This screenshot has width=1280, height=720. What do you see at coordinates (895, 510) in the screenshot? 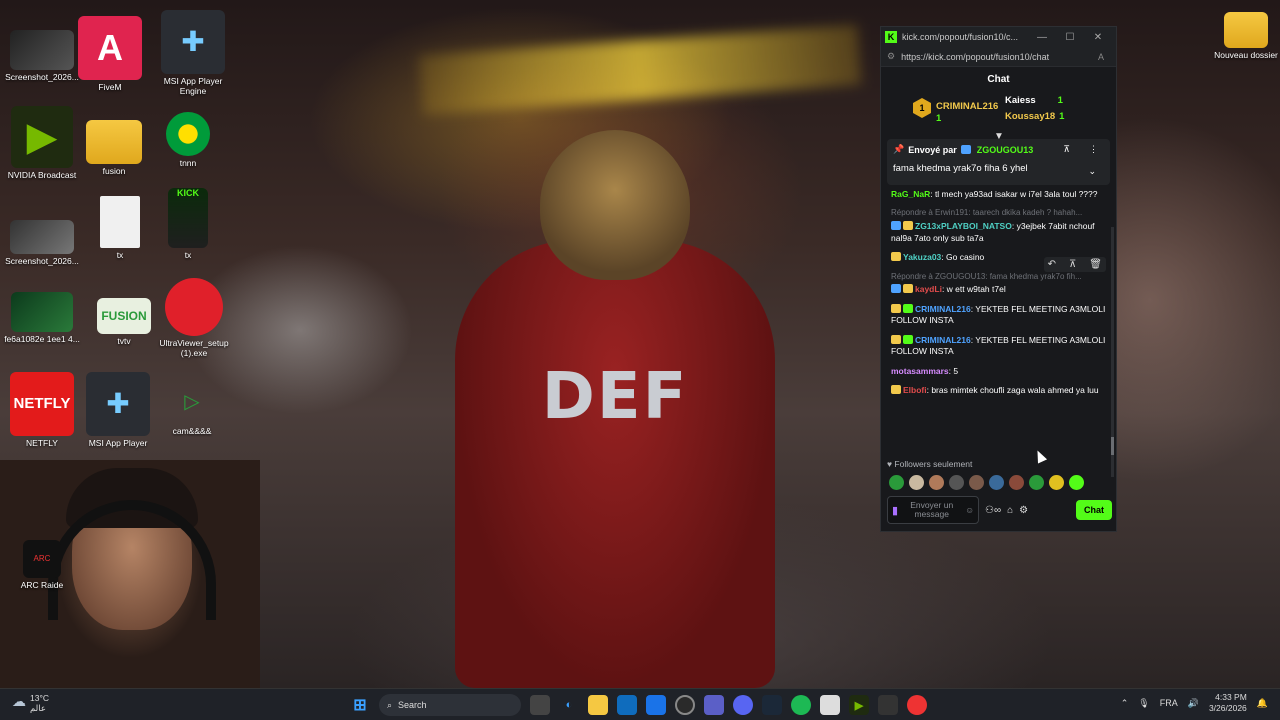
I see `mic-icon: ▮` at bounding box center [895, 510].